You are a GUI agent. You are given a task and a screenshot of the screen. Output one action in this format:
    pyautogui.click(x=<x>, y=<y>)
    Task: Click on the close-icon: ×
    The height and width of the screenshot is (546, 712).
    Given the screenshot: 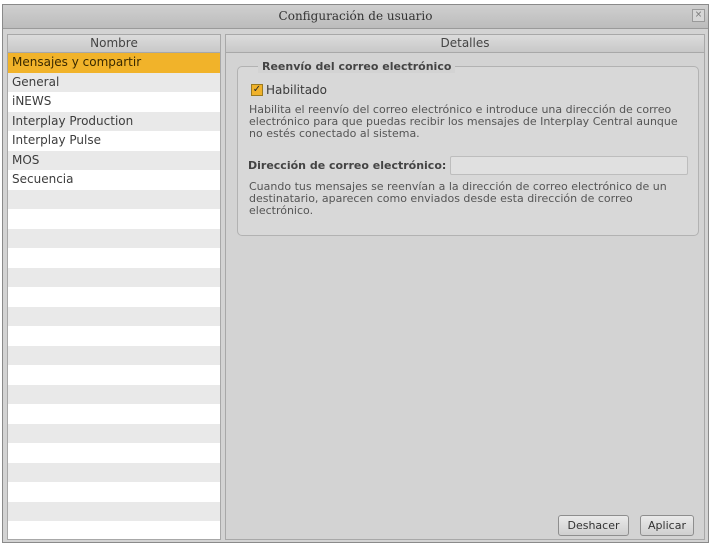 What is the action you would take?
    pyautogui.click(x=698, y=15)
    